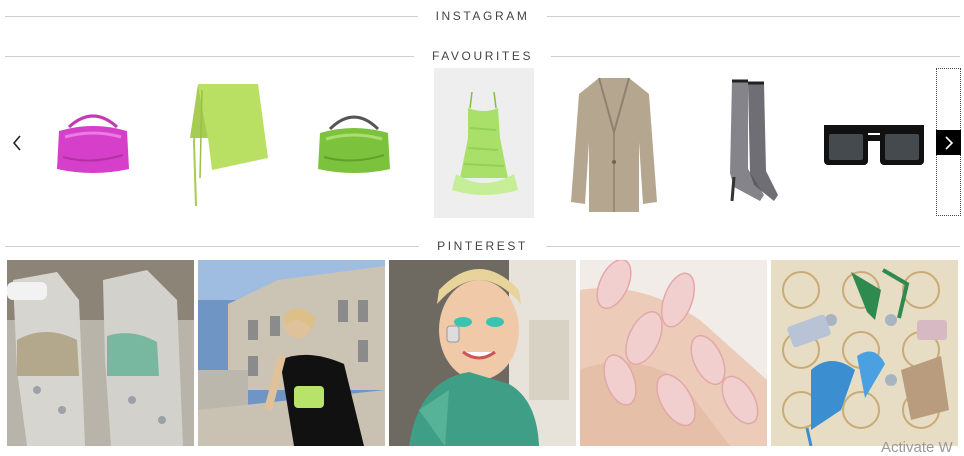  I want to click on pinterest-heading: PINTEREST, so click(482, 246).